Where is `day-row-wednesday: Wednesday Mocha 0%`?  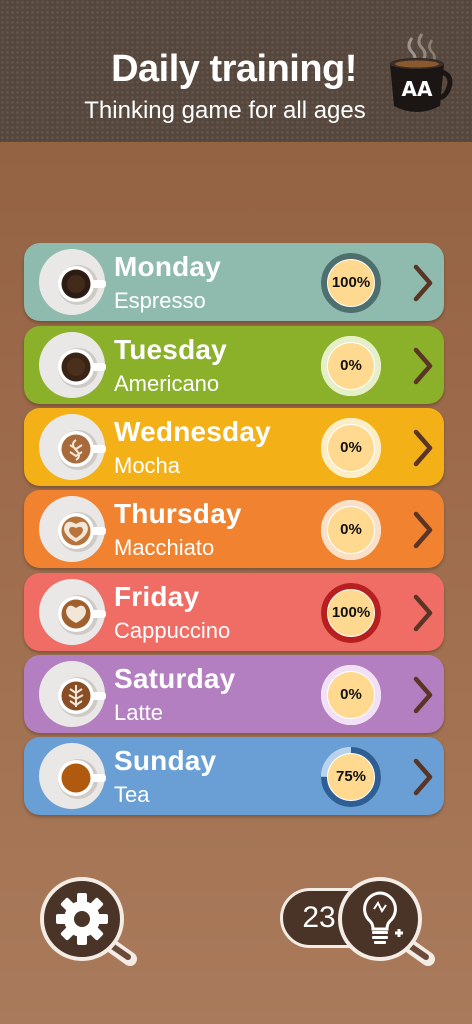 day-row-wednesday: Wednesday Mocha 0% is located at coordinates (234, 447).